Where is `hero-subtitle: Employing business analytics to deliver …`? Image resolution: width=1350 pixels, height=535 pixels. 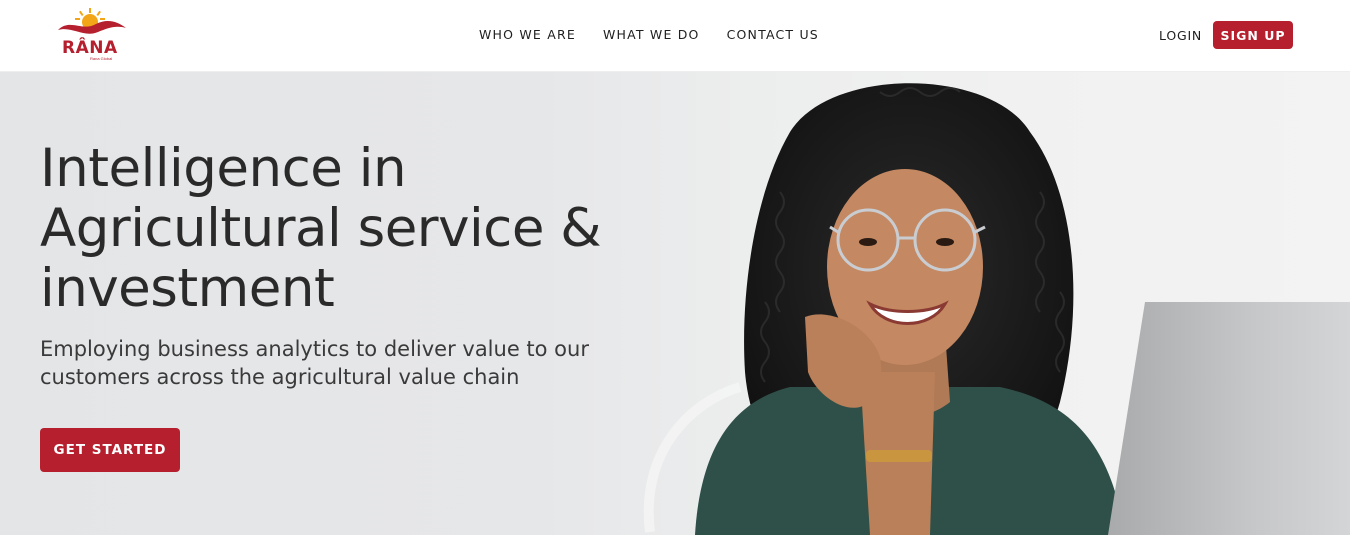
hero-subtitle: Employing business analytics to deliver … is located at coordinates (314, 363).